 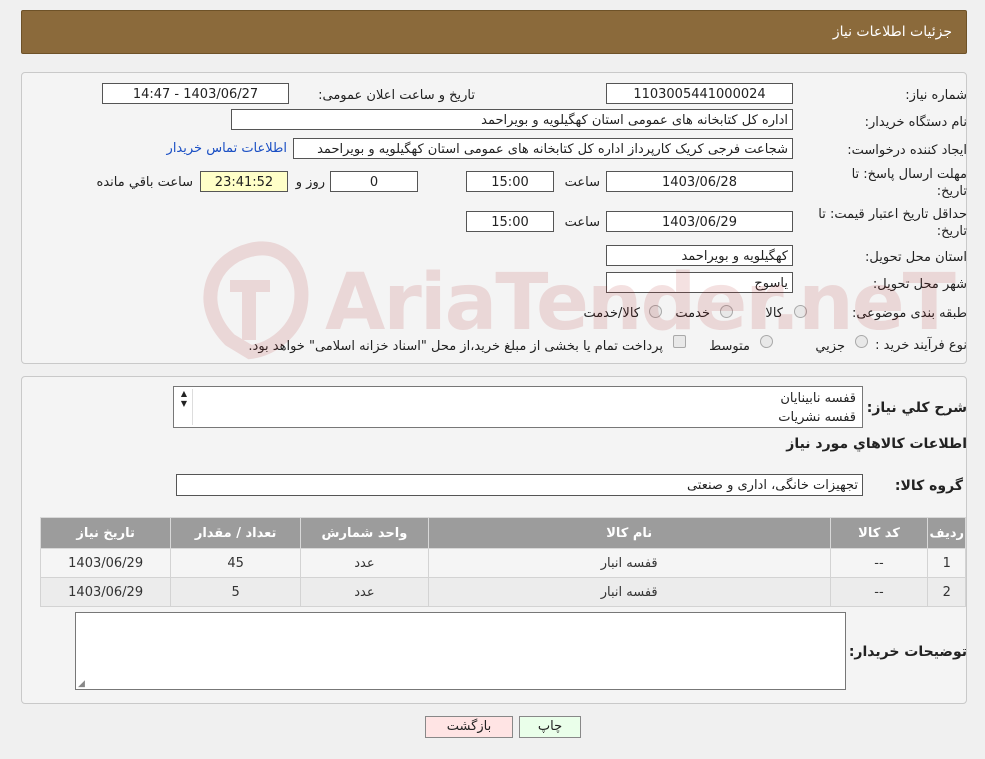 I want to click on goods-section-title: اطلاعات کالاهاي مورد نياز, so click(x=876, y=444).